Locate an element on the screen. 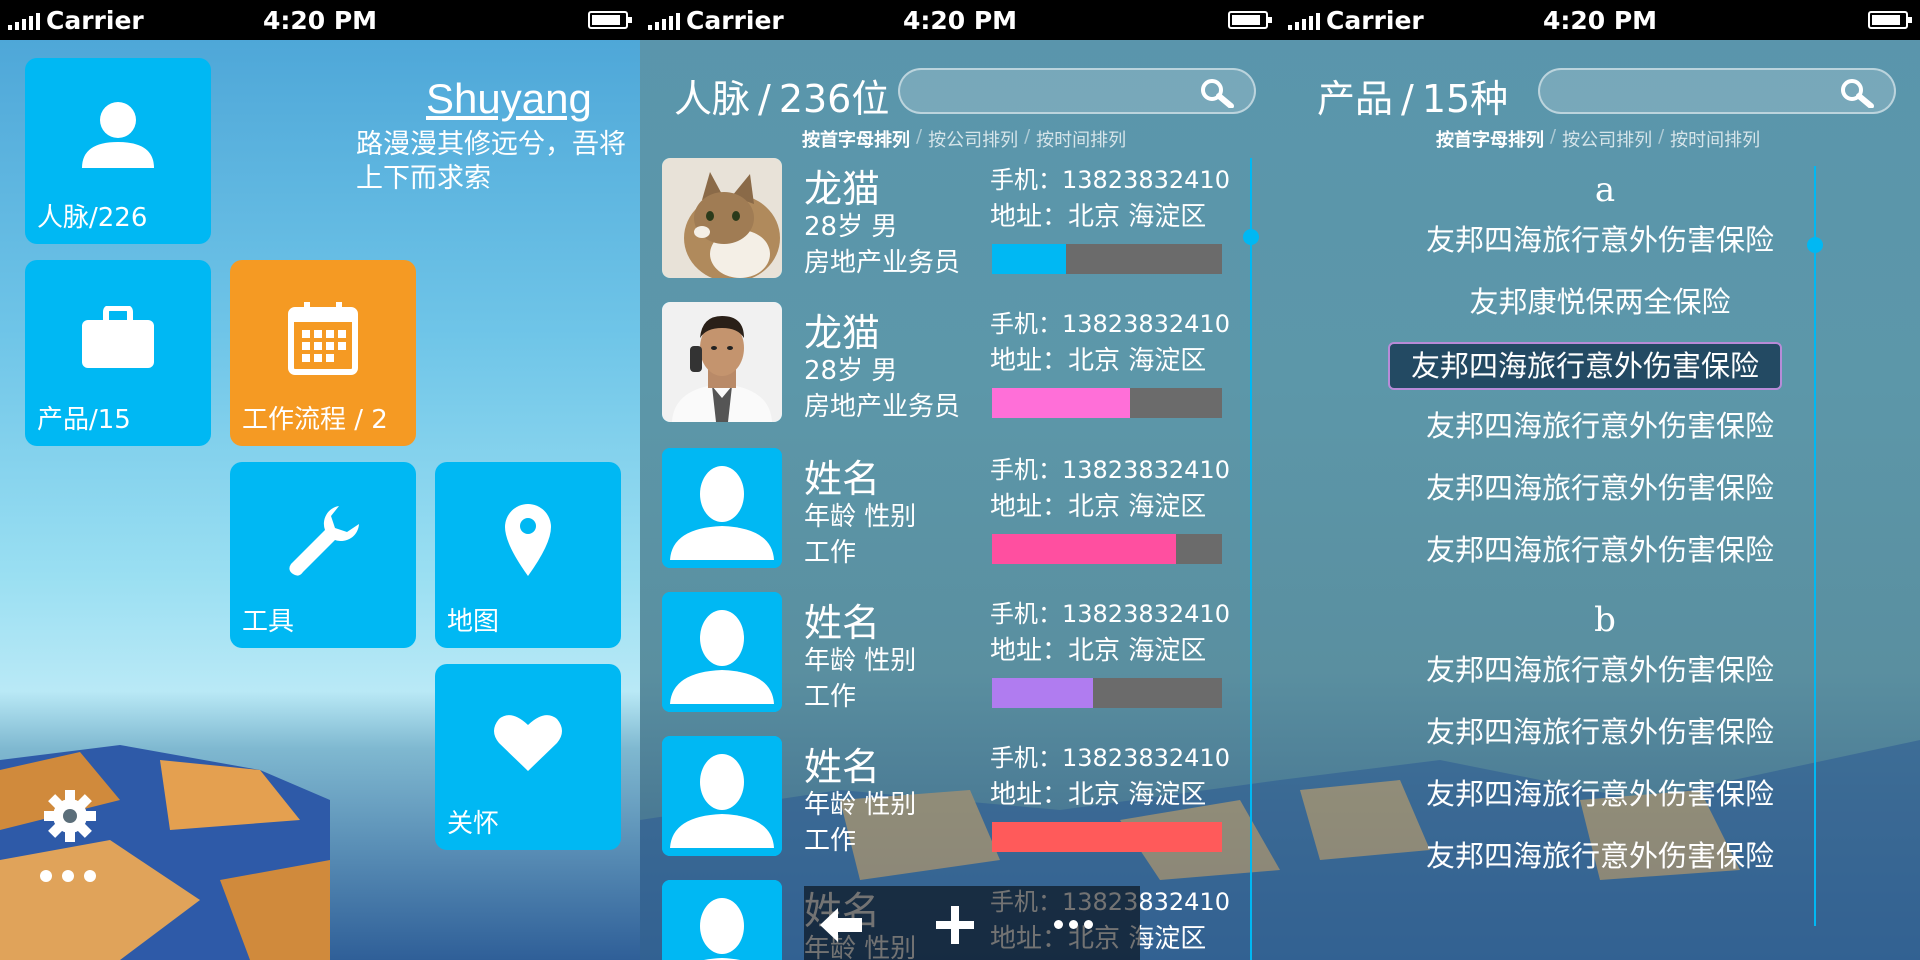 The image size is (1920, 960). product-item: 友邦康悦保两全保险 is located at coordinates (1600, 302).